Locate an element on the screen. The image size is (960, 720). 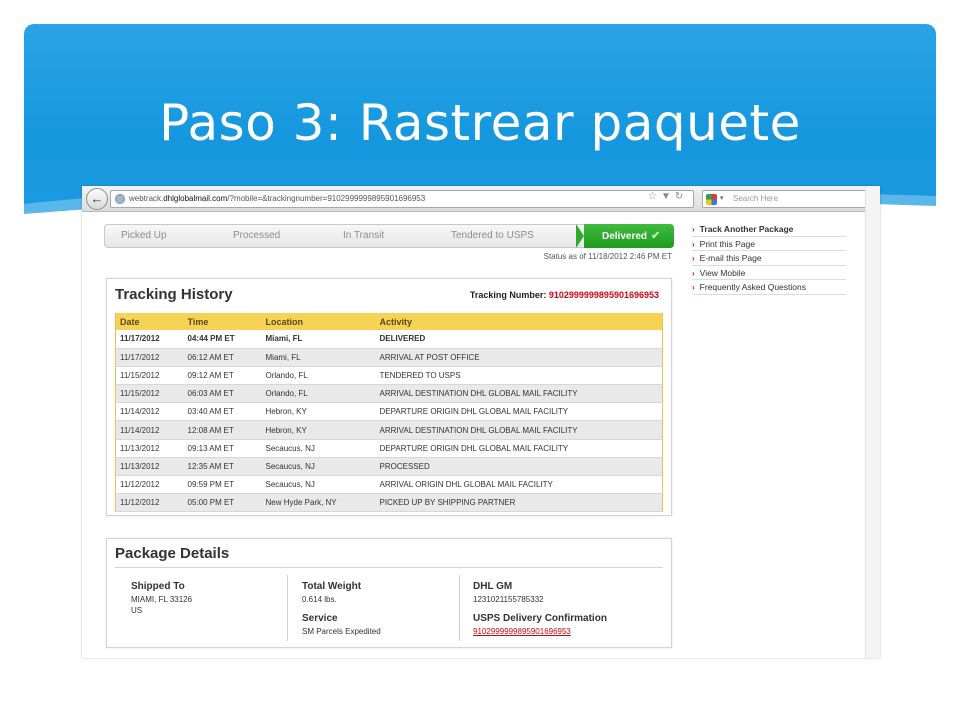
url-actions: ☆▼↻ is located at coordinates (667, 196).